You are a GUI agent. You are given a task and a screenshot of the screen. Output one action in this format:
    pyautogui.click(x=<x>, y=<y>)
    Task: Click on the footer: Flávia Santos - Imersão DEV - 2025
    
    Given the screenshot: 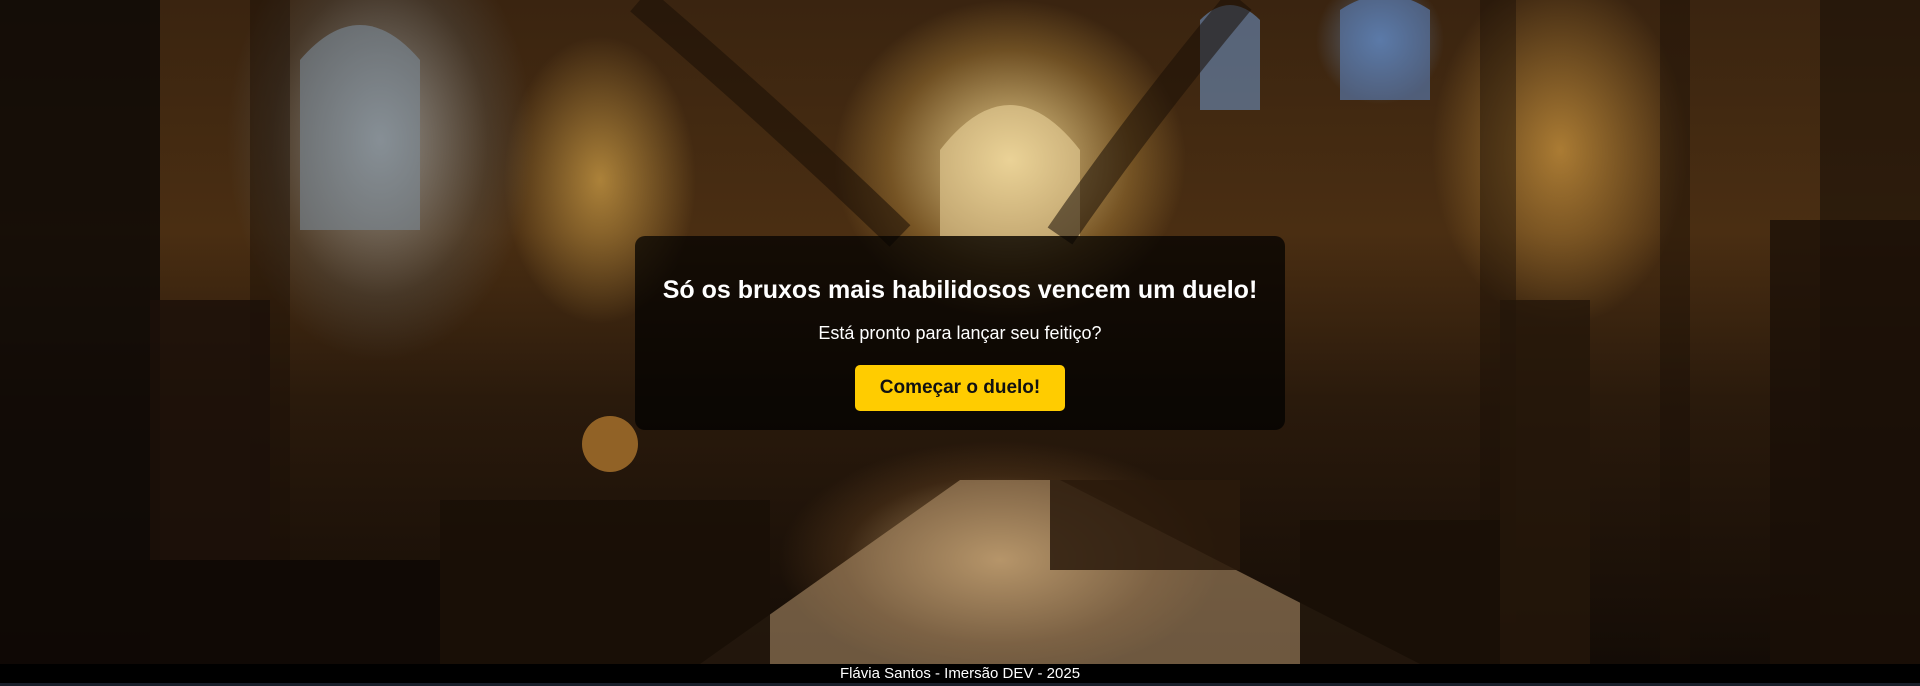 What is the action you would take?
    pyautogui.click(x=960, y=675)
    